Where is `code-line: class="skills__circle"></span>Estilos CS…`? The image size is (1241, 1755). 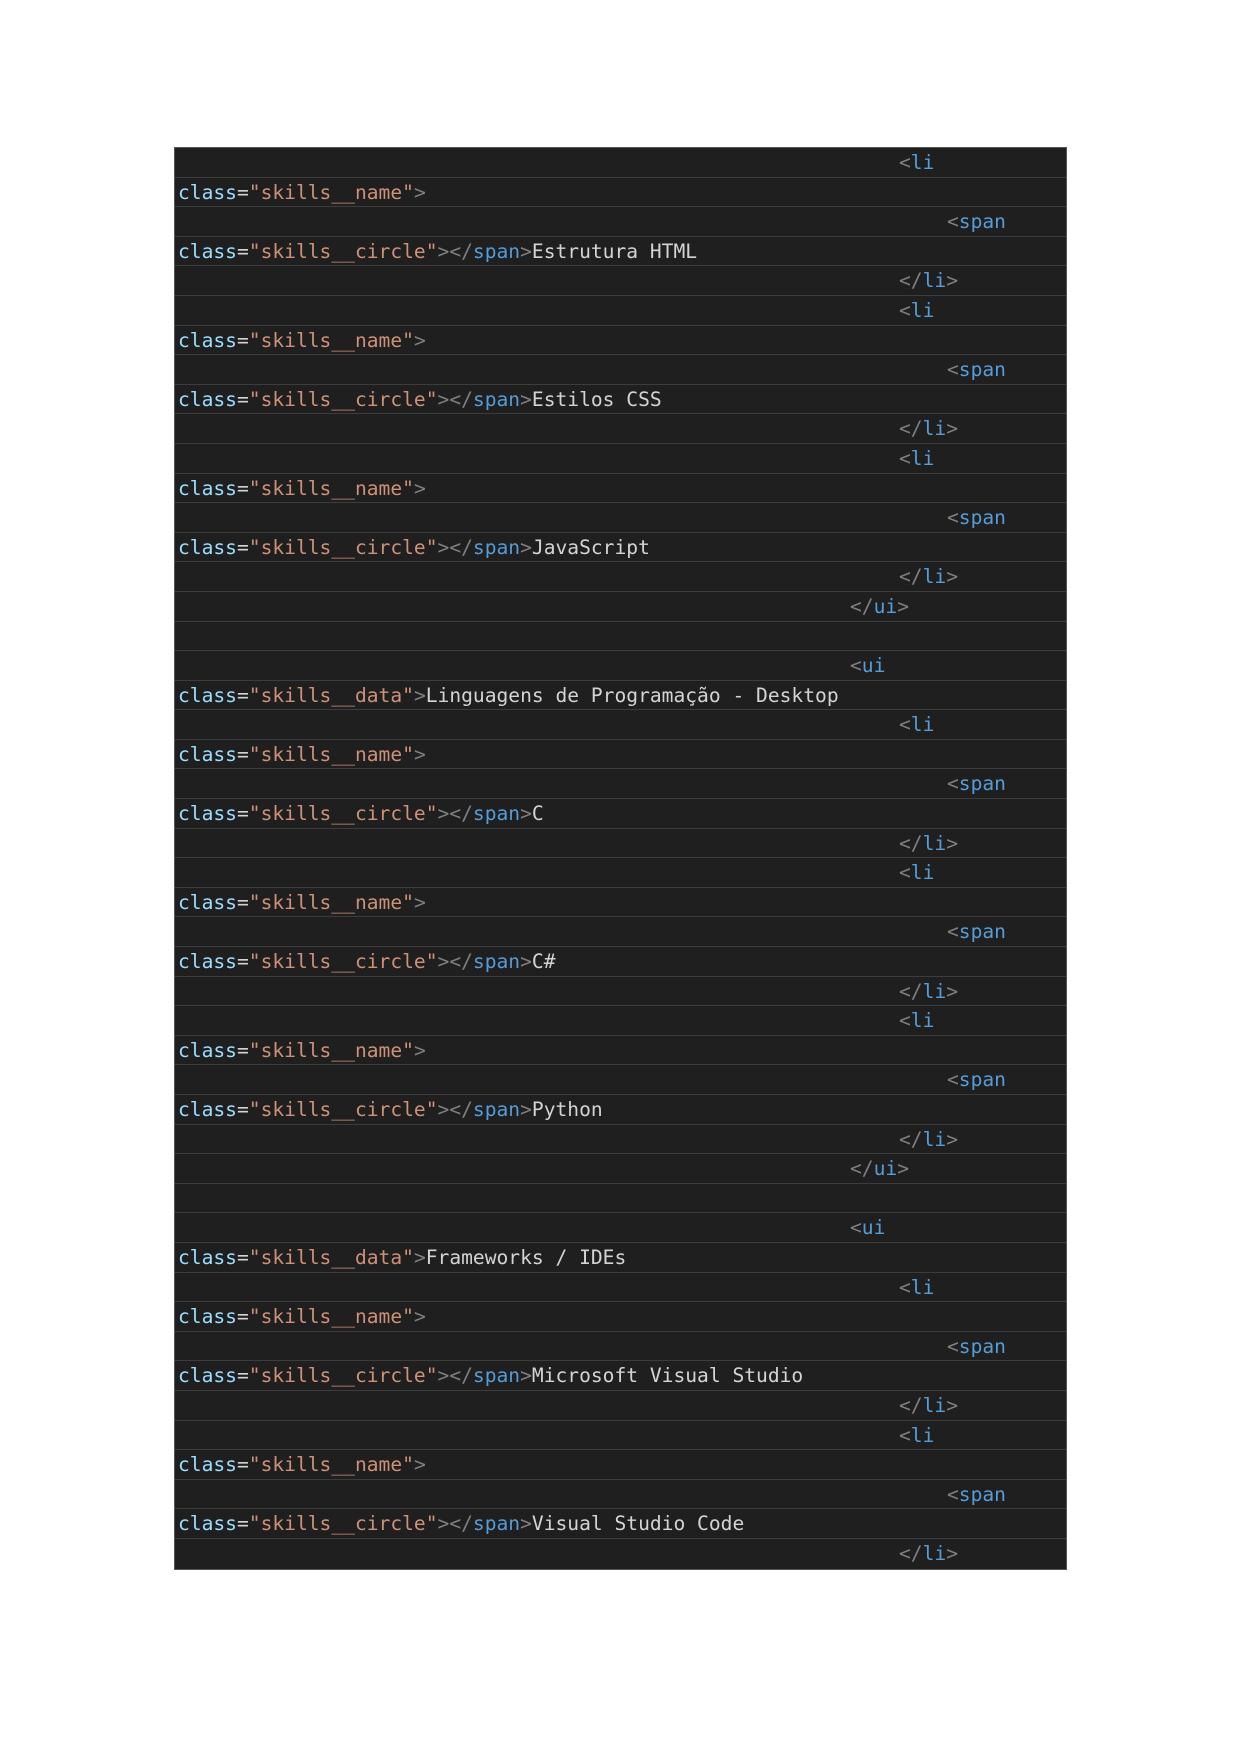
code-line: class="skills__circle"></span>Estilos CS… is located at coordinates (620, 400).